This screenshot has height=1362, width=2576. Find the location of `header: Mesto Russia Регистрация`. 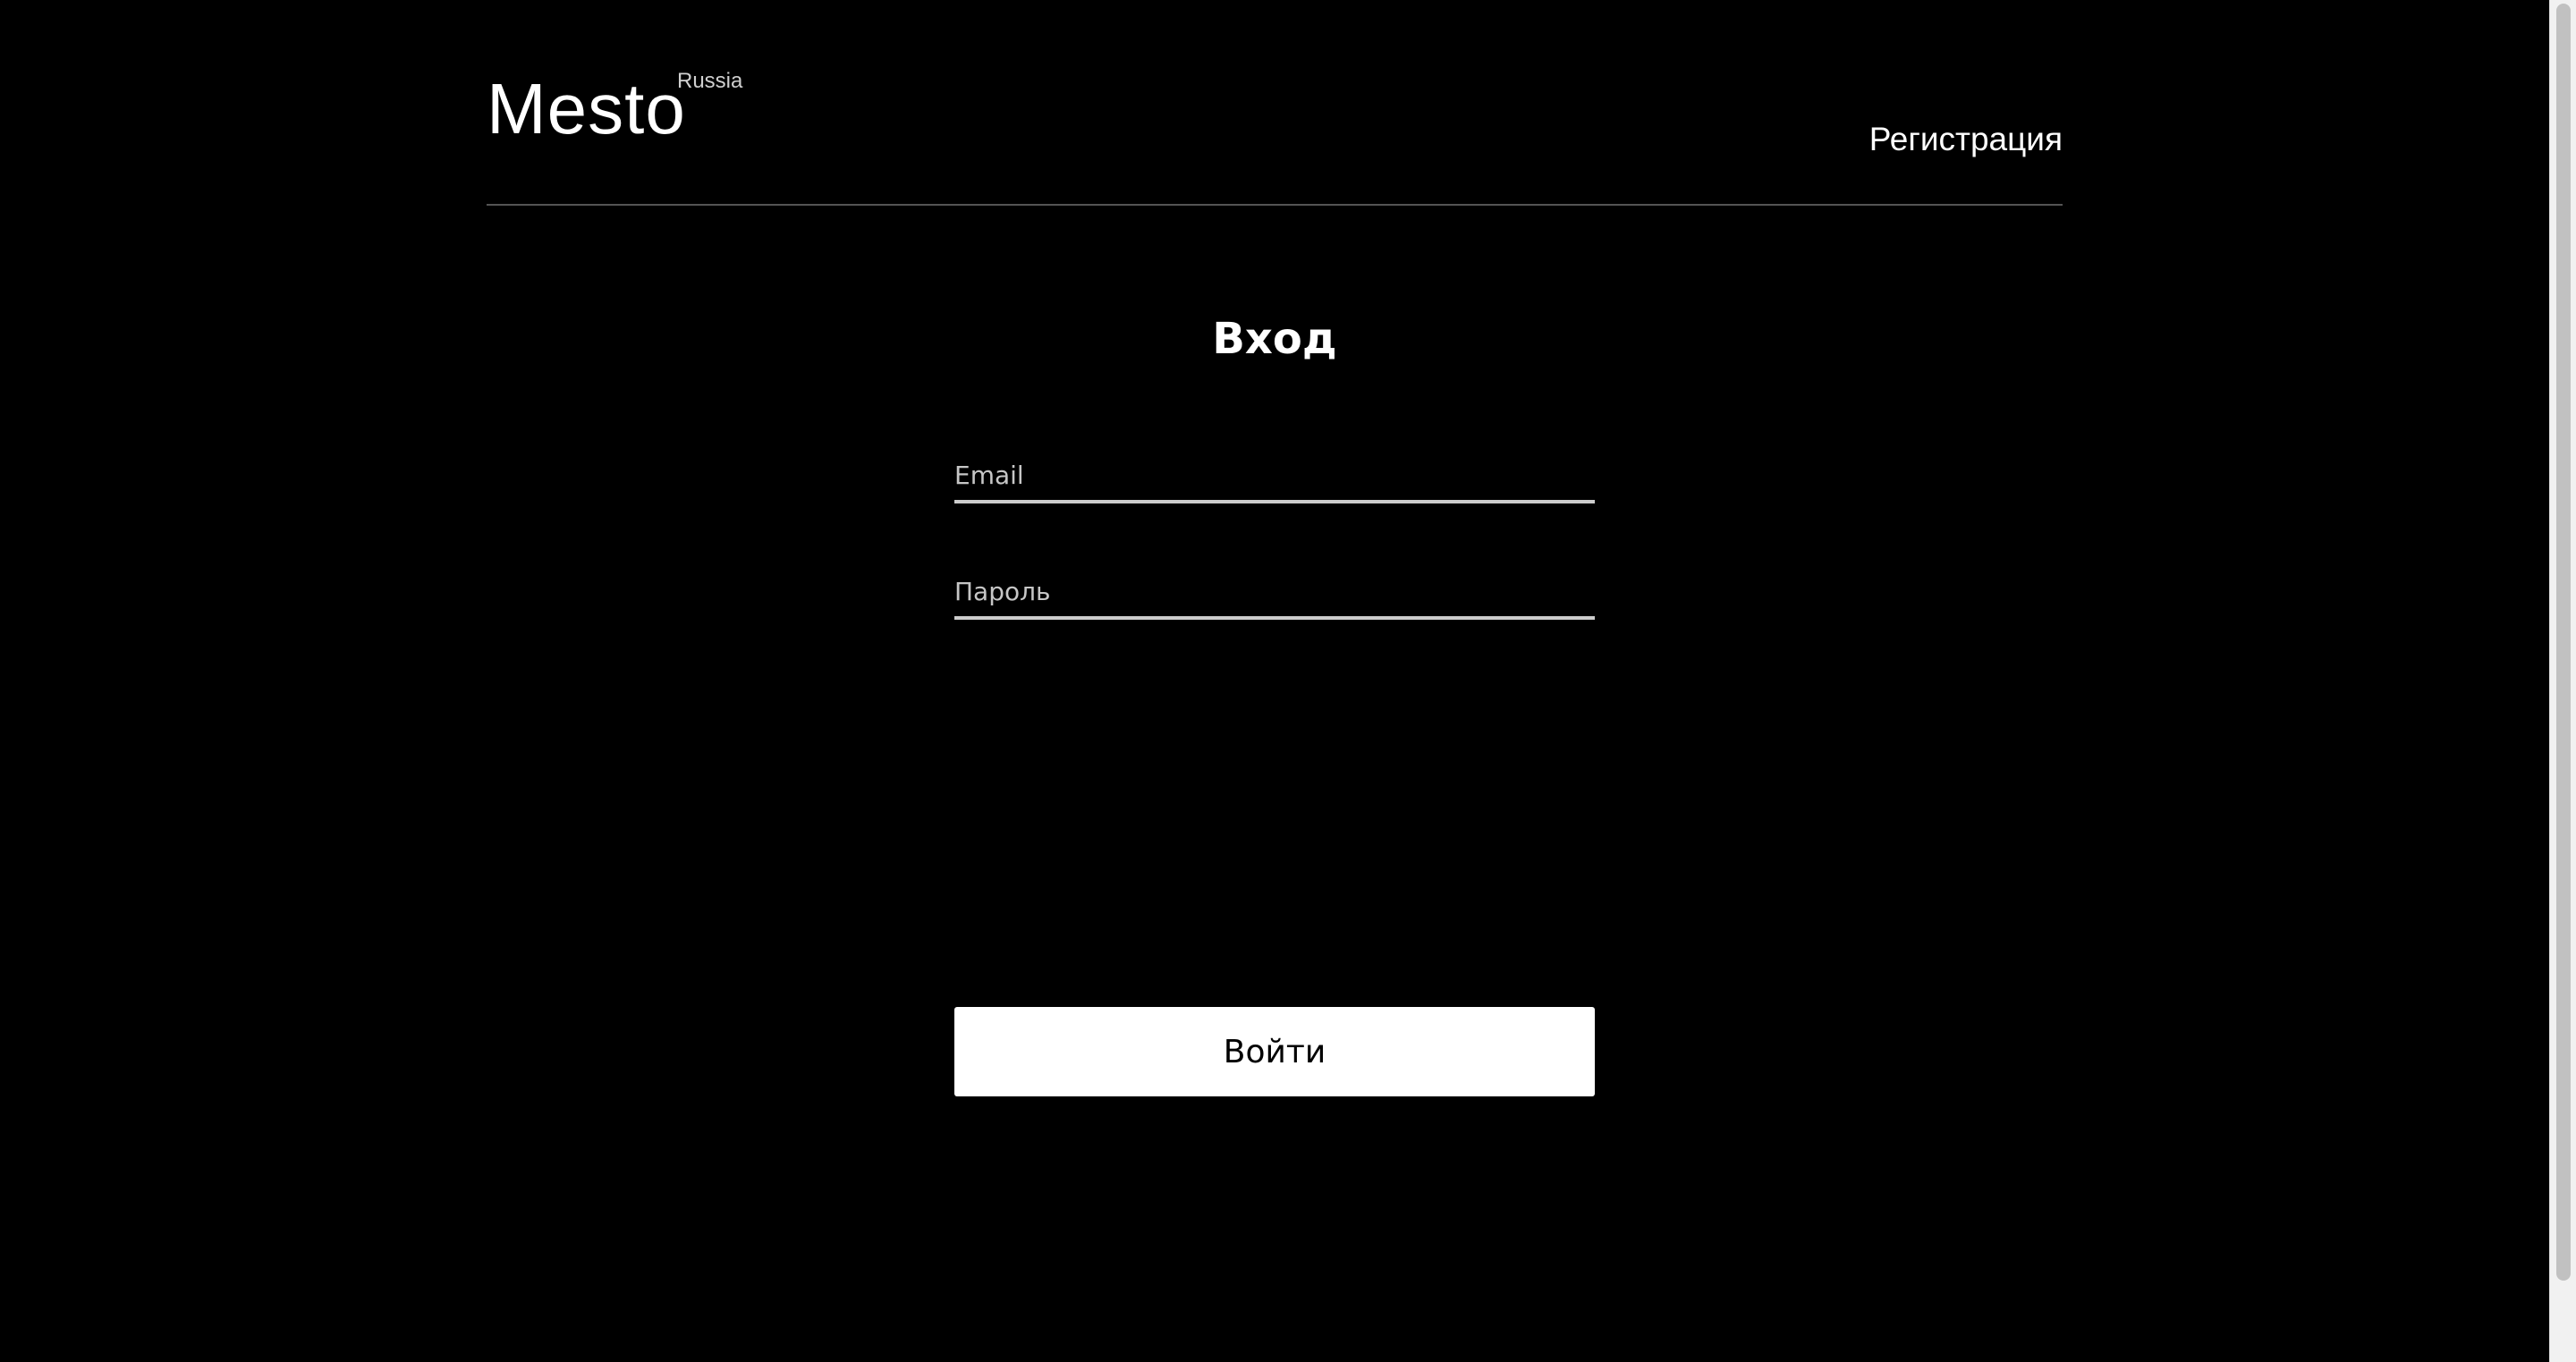

header: Mesto Russia Регистрация is located at coordinates (1275, 103).